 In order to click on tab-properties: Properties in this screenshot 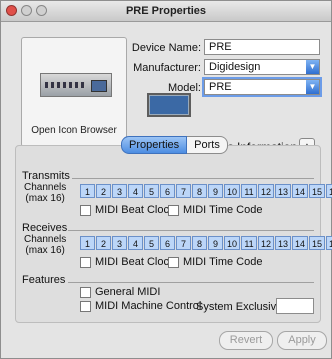, I will do `click(154, 145)`.